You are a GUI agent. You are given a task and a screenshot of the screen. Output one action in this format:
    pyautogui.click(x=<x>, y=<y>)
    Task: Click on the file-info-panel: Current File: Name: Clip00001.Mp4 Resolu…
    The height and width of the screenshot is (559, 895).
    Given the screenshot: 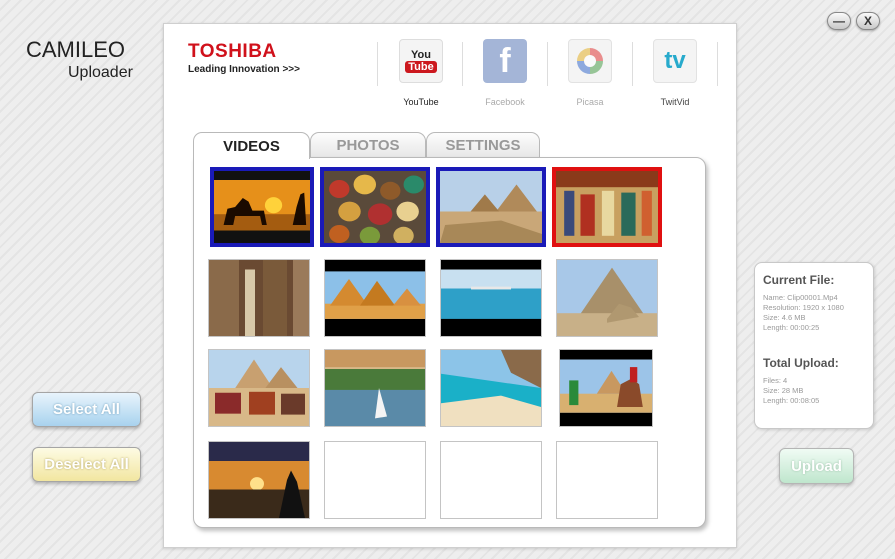 What is the action you would take?
    pyautogui.click(x=814, y=345)
    